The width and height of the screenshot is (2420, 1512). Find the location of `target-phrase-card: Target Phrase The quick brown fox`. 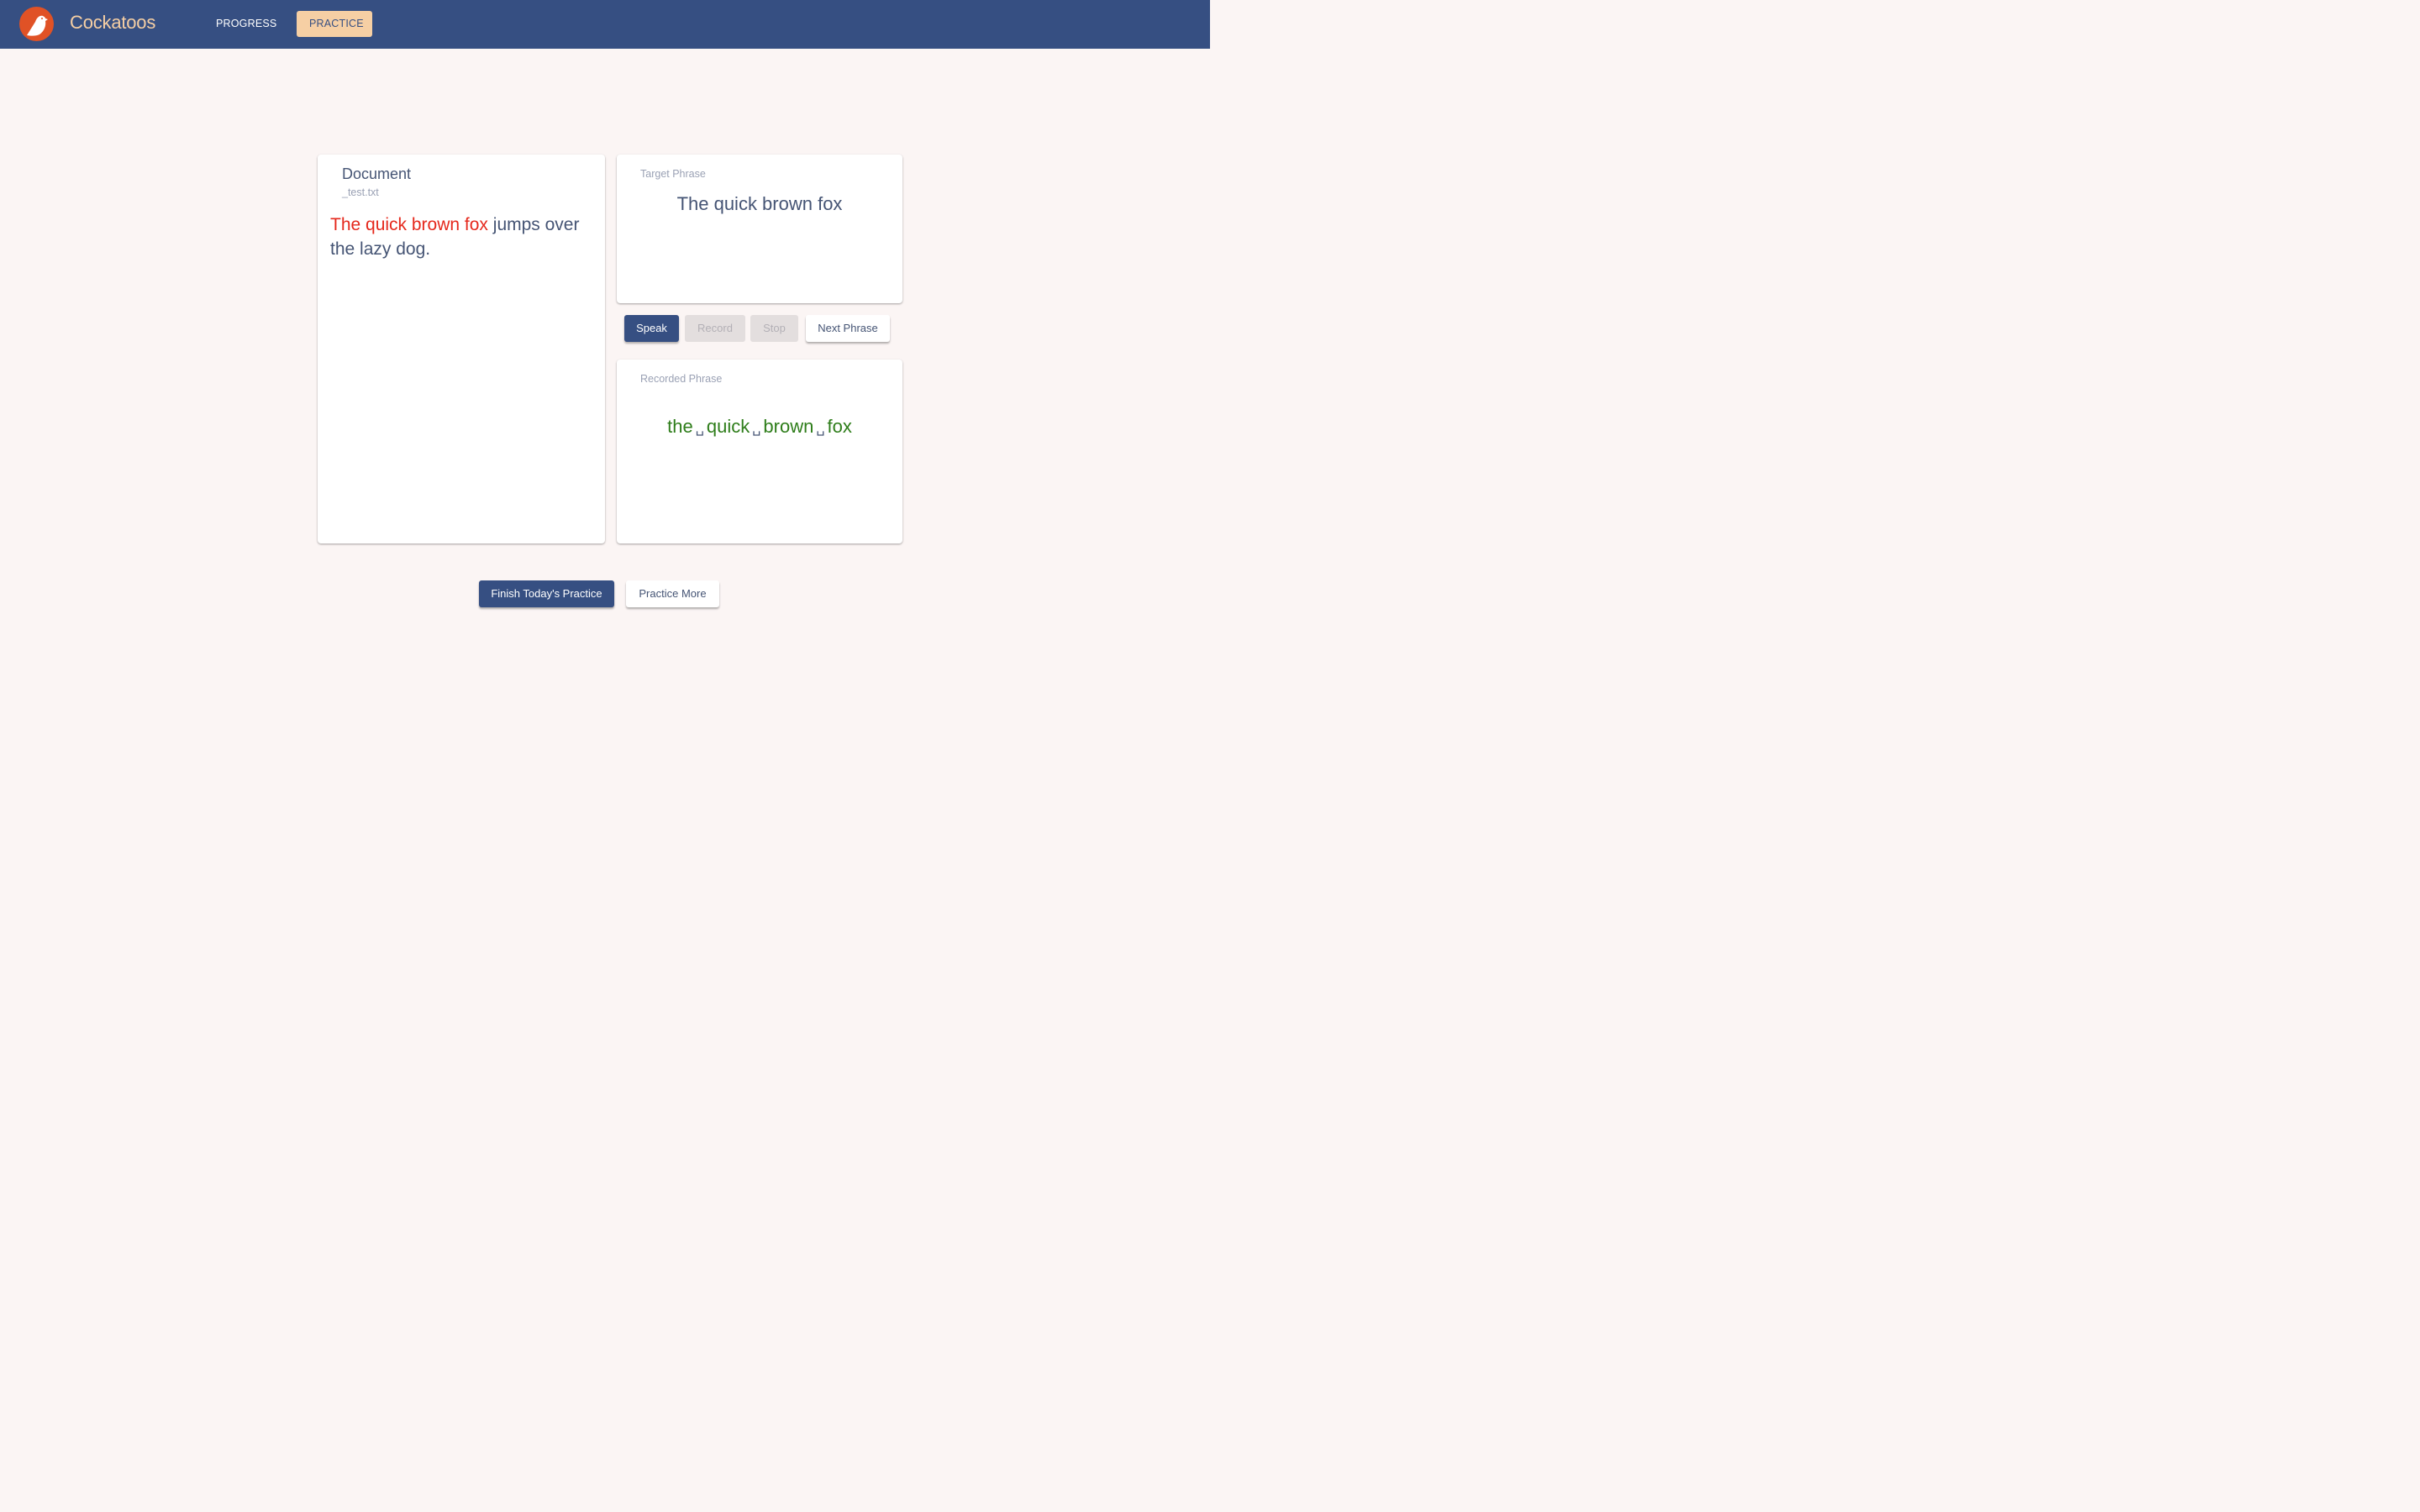

target-phrase-card: Target Phrase The quick brown fox is located at coordinates (759, 229).